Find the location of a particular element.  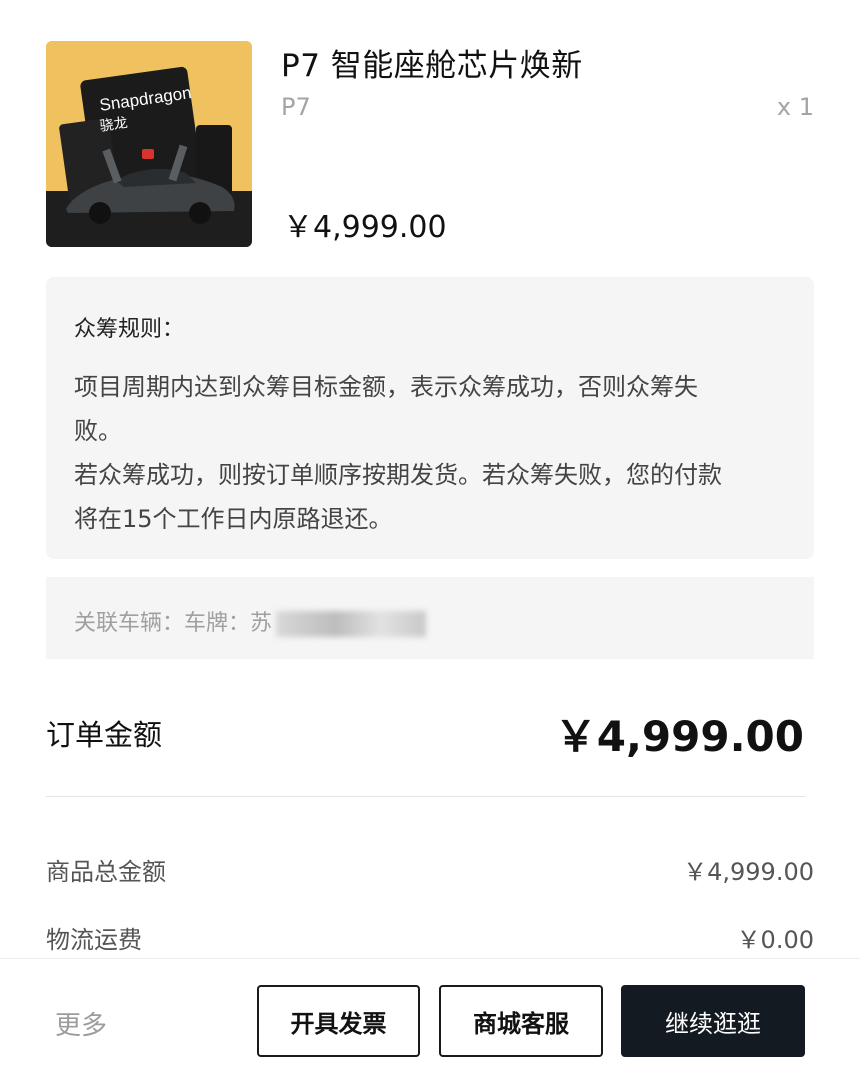

rules-line: 败。 is located at coordinates (98, 431).